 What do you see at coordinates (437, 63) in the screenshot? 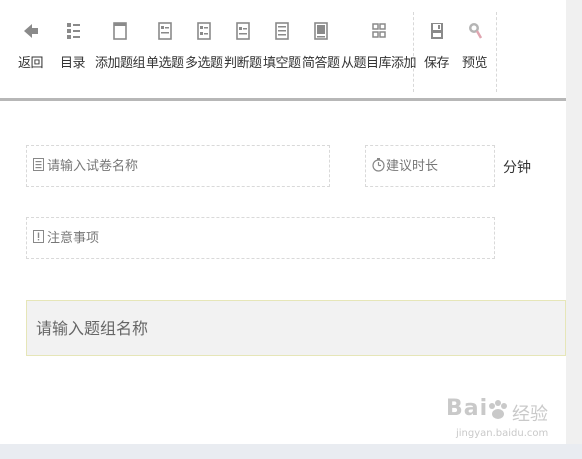
I see `save-label: 保存` at bounding box center [437, 63].